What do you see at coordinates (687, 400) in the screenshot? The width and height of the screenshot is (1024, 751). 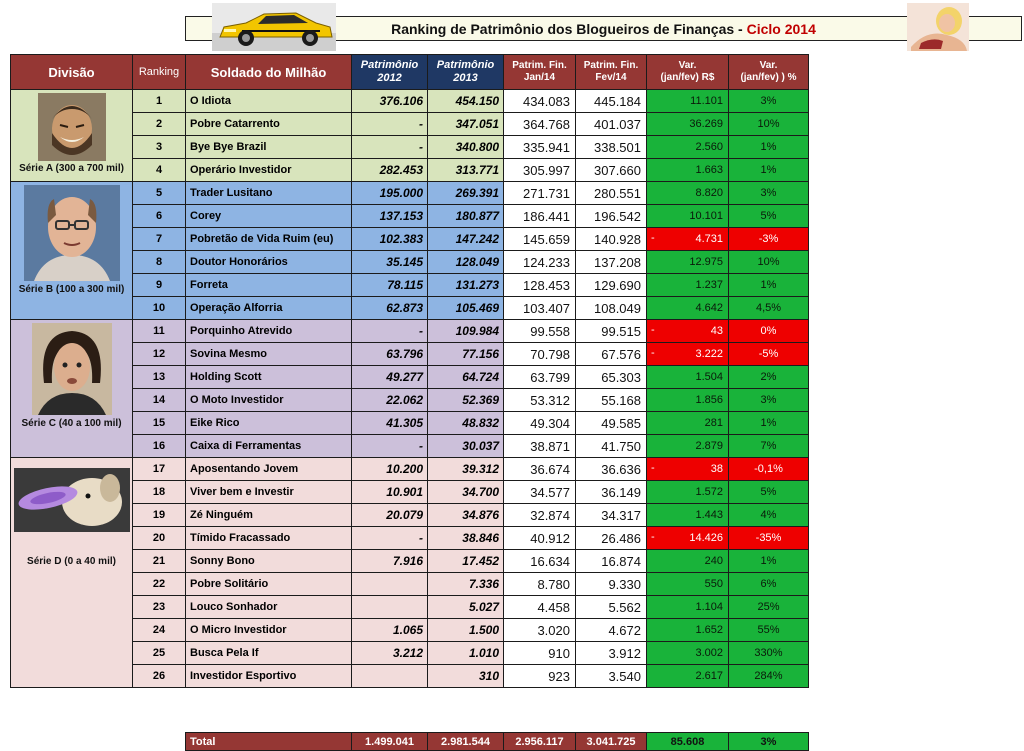 I see `var-rs-cell: 1.856` at bounding box center [687, 400].